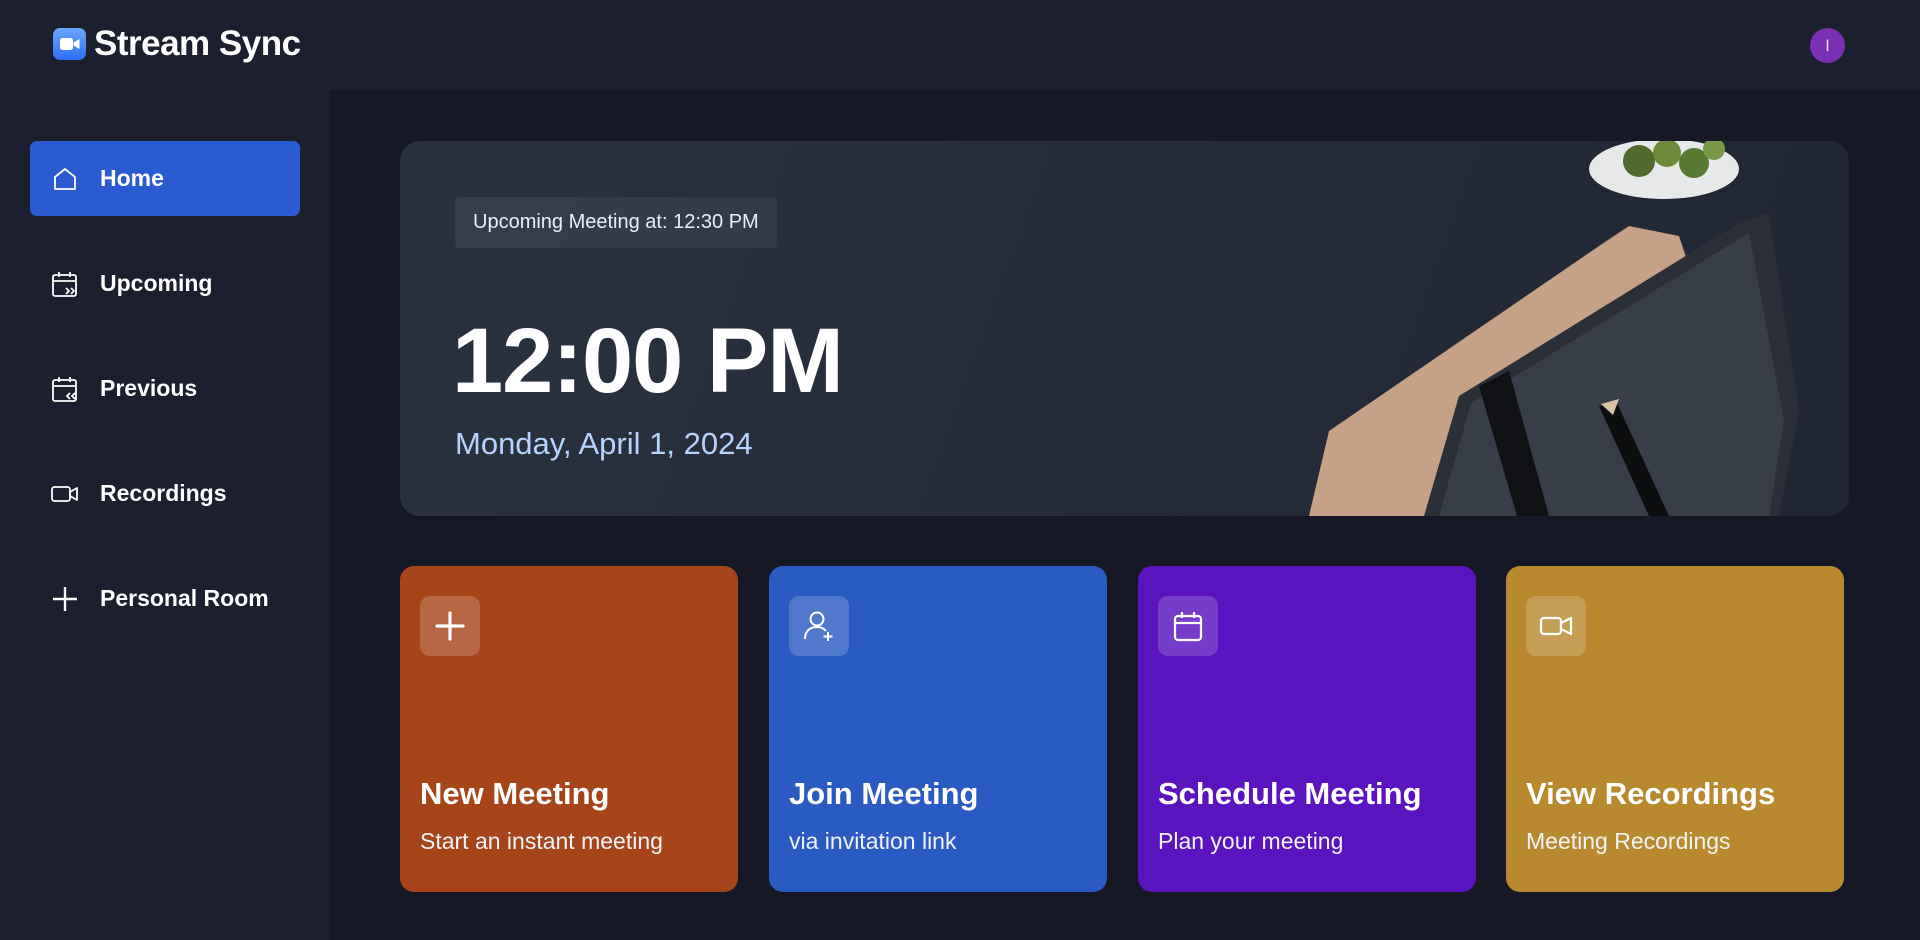 The width and height of the screenshot is (1920, 940). What do you see at coordinates (69, 44) in the screenshot?
I see `logo-camera-icon` at bounding box center [69, 44].